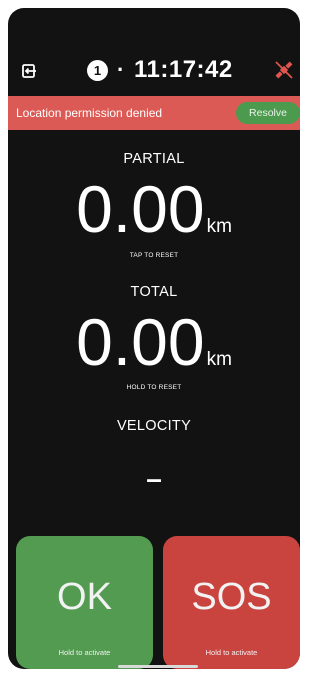 The height and width of the screenshot is (673, 320). I want to click on gps-off-icon, so click(284, 70).